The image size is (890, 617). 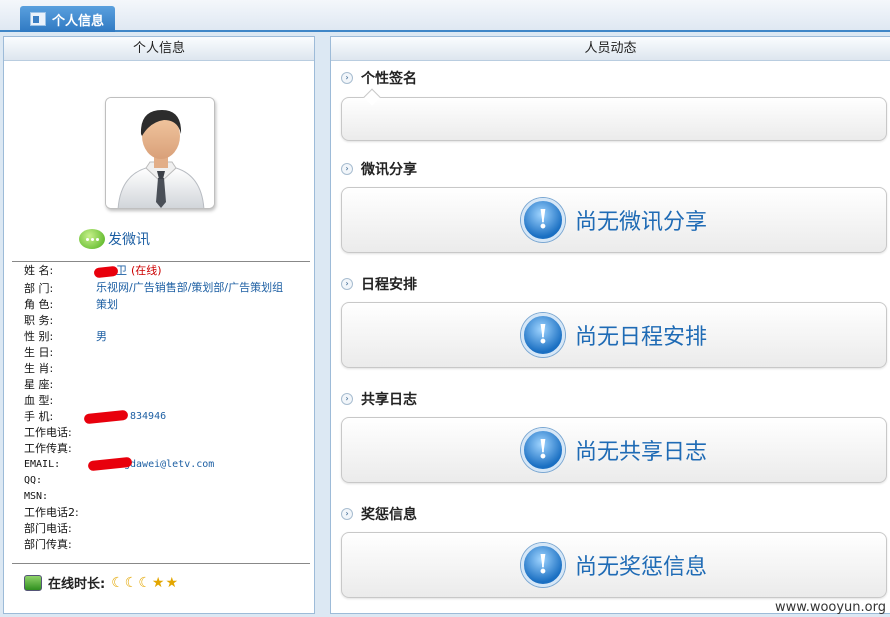 I want to click on empty-message: ! 尚无奖惩信息, so click(x=614, y=565).